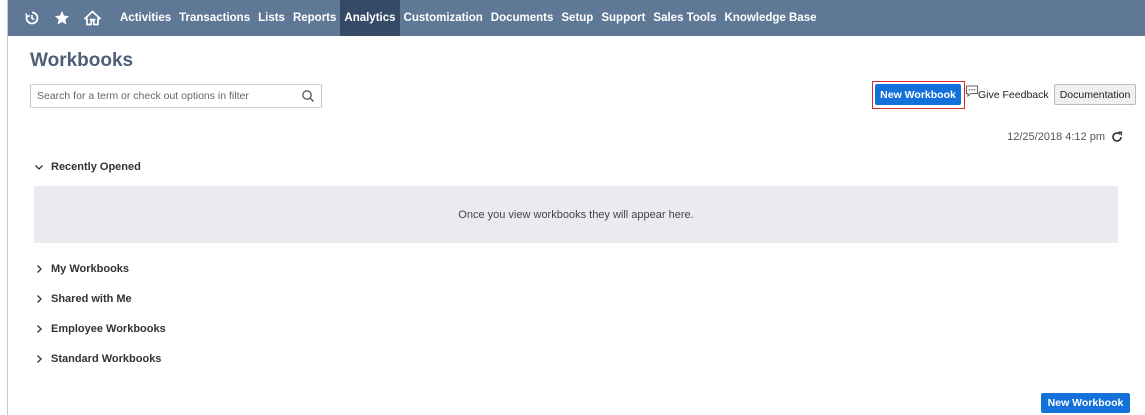  I want to click on new-workbook-button-bottom: New Workbook, so click(1085, 403).